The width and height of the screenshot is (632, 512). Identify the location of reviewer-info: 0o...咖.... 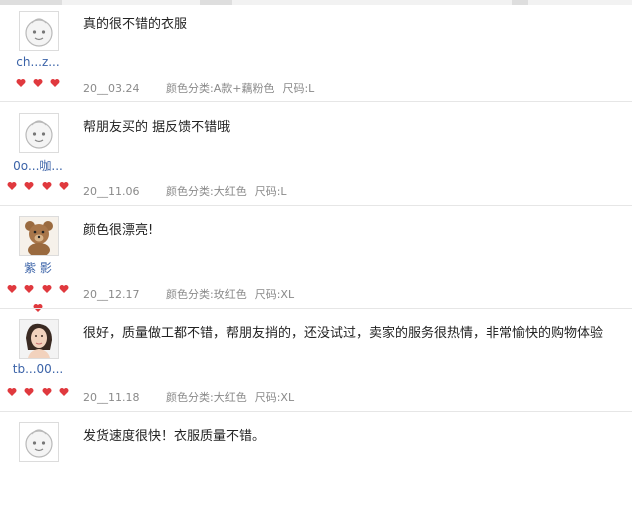
(38, 153).